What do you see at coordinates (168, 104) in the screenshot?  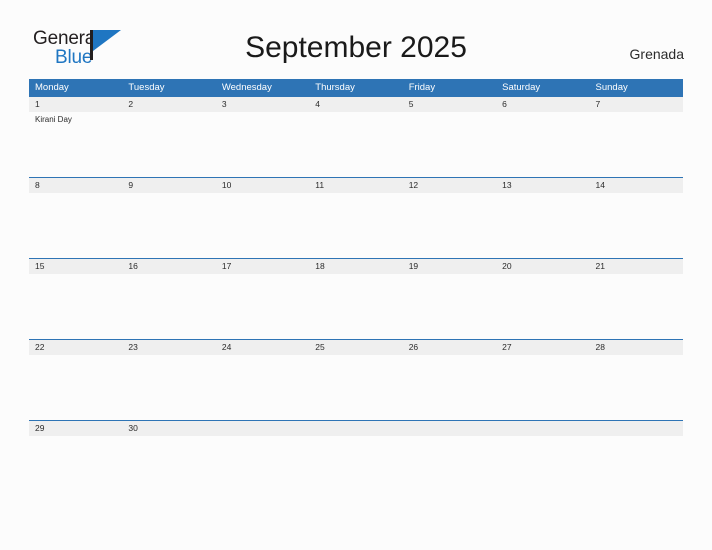 I see `day-number: 2` at bounding box center [168, 104].